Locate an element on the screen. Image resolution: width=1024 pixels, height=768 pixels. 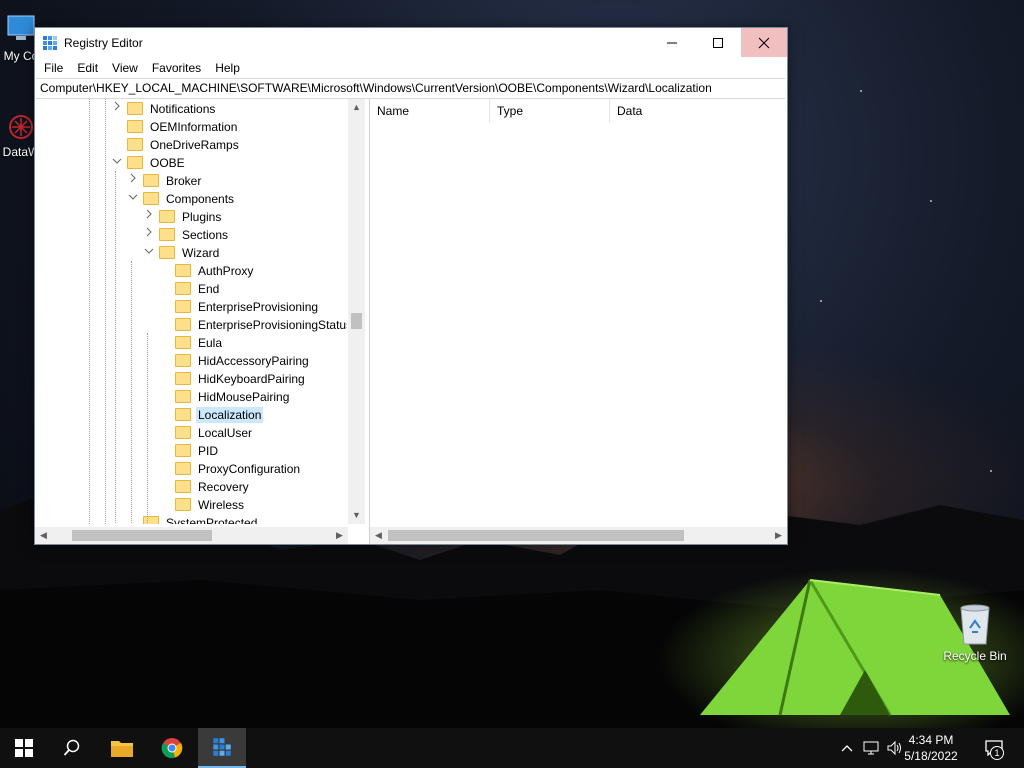
desktop-icon-recycle-bin: Recycle Bin is located at coordinates (975, 632).